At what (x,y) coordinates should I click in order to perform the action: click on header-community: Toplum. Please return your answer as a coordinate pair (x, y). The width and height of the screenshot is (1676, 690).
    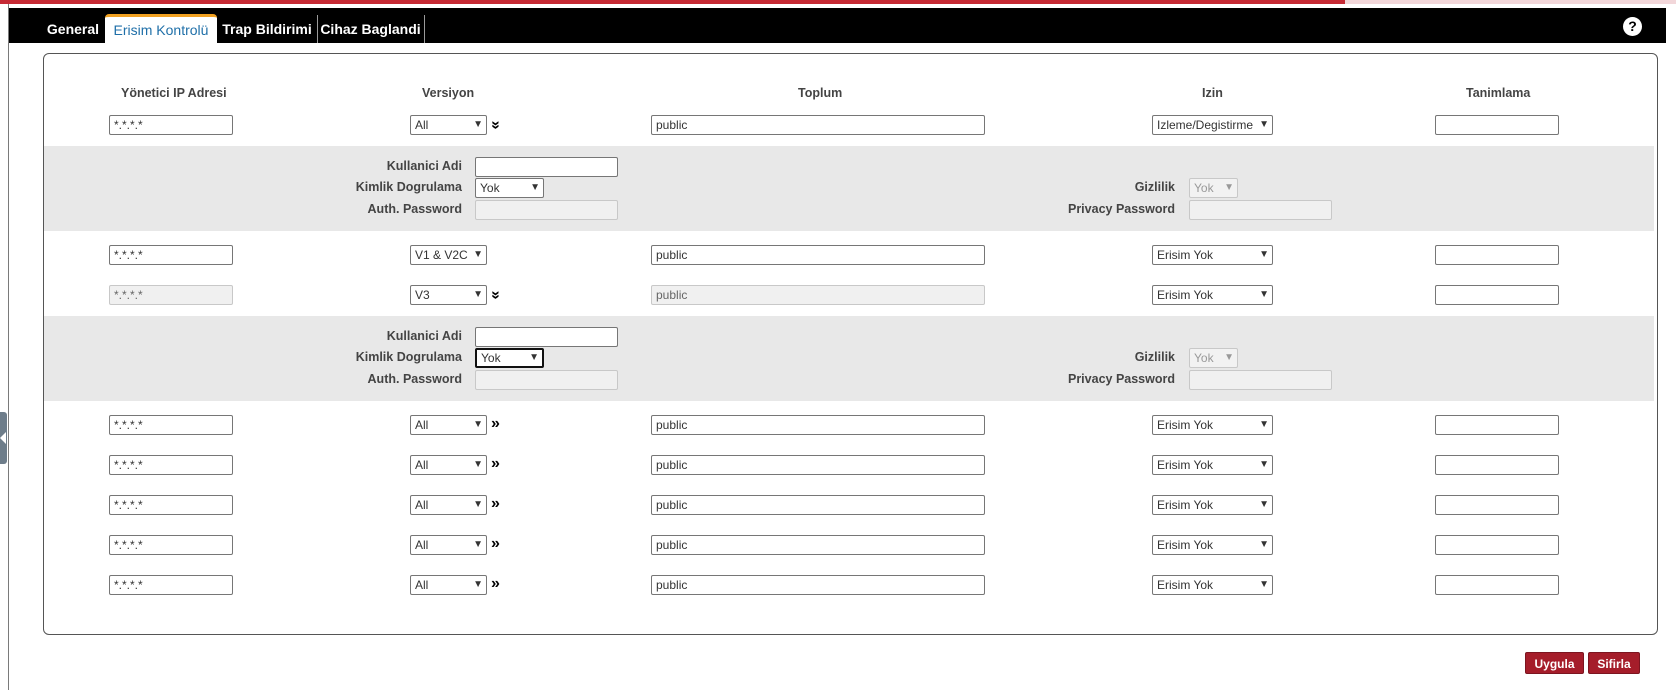
    Looking at the image, I should click on (820, 93).